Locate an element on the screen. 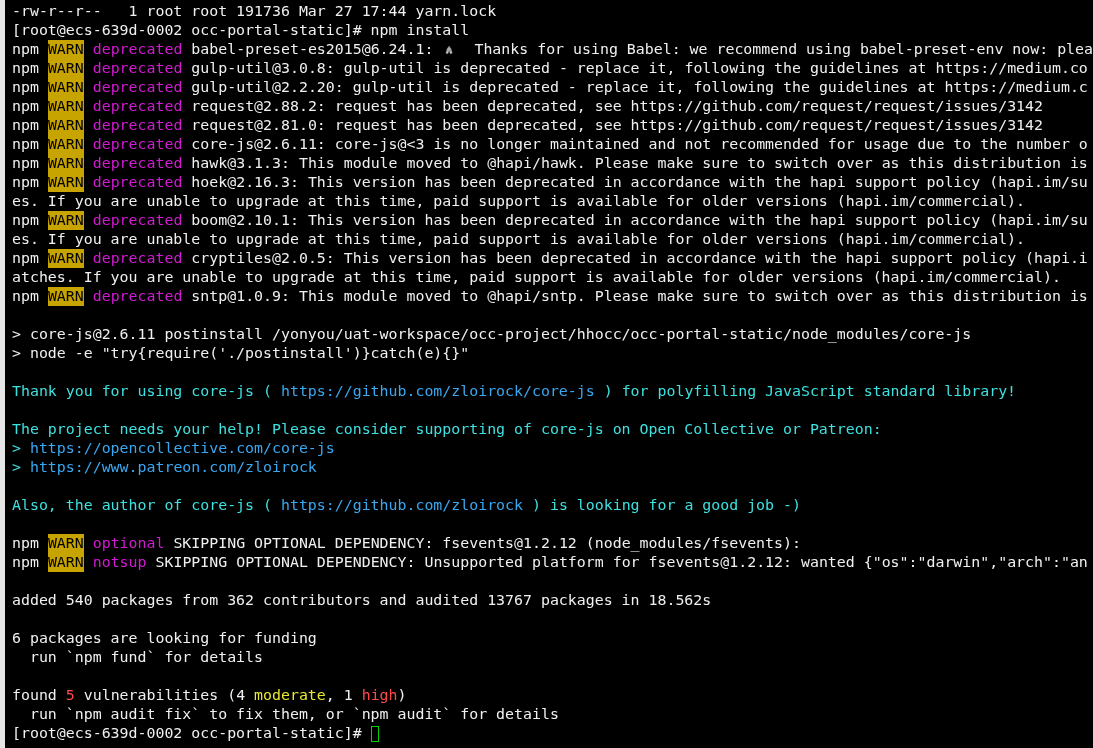 This screenshot has height=748, width=1093. output-text: babel-preset-es2015@6.24.1: is located at coordinates (312, 49).